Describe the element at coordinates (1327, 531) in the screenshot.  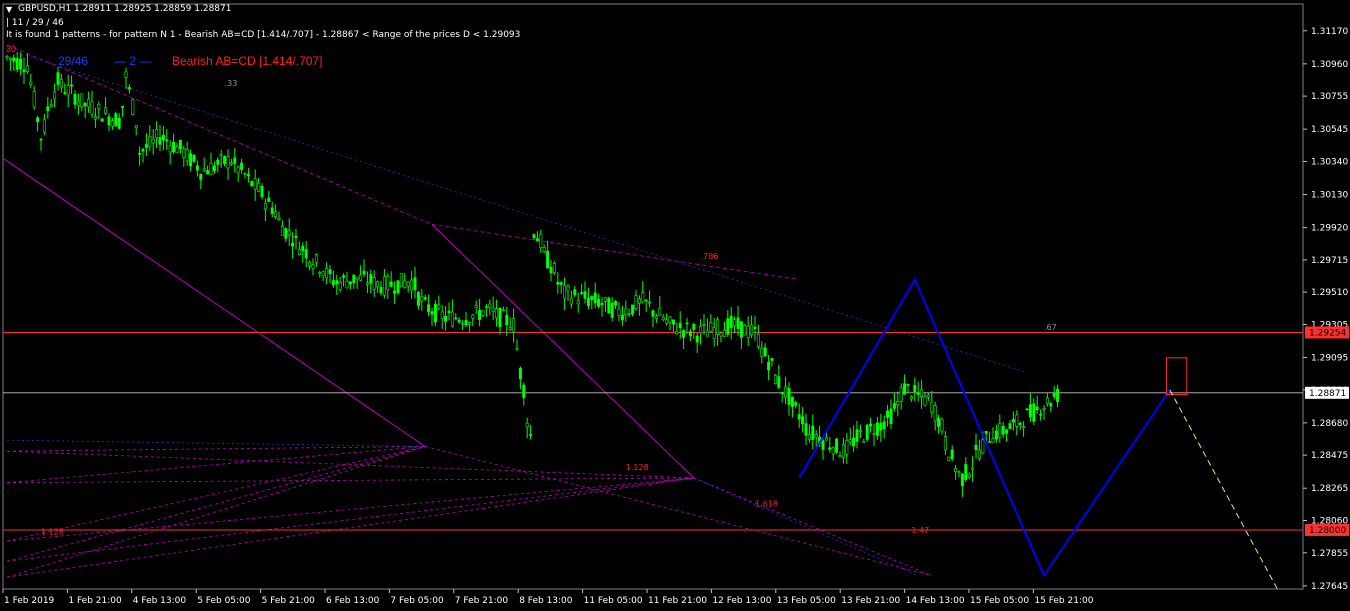
I see `support-price-tag-text: 1.28000` at that location.